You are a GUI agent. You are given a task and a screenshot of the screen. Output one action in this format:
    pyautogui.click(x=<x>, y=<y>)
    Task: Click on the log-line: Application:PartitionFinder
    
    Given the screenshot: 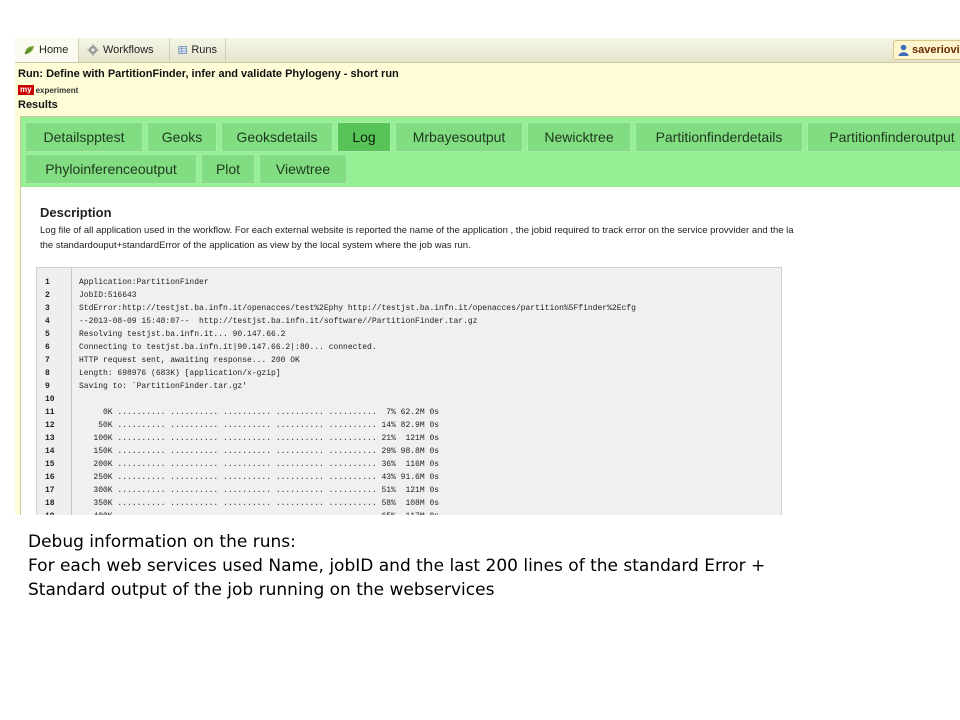 What is the action you would take?
    pyautogui.click(x=144, y=282)
    